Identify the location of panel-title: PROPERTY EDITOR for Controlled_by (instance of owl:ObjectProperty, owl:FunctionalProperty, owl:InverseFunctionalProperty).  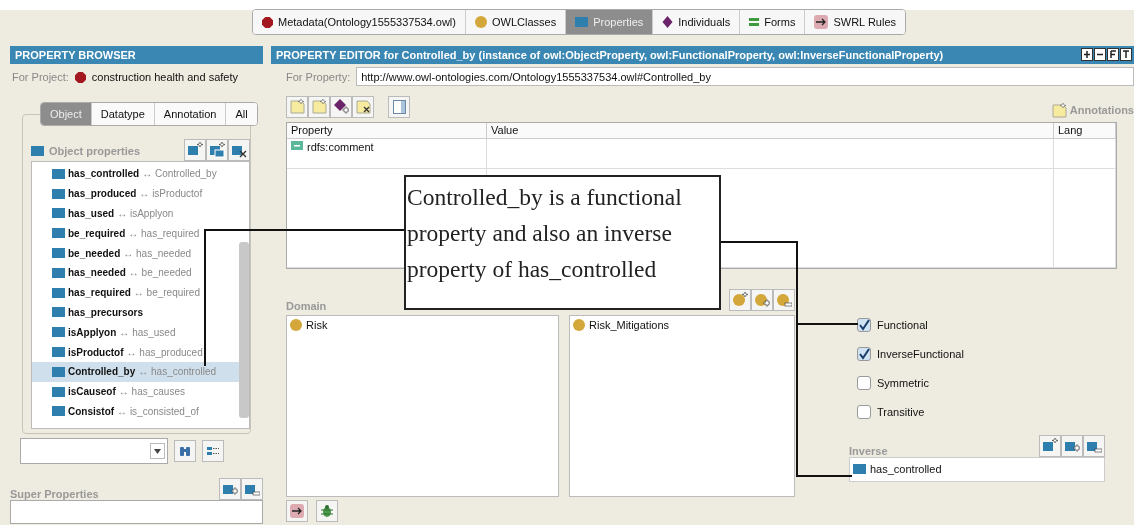
(610, 54).